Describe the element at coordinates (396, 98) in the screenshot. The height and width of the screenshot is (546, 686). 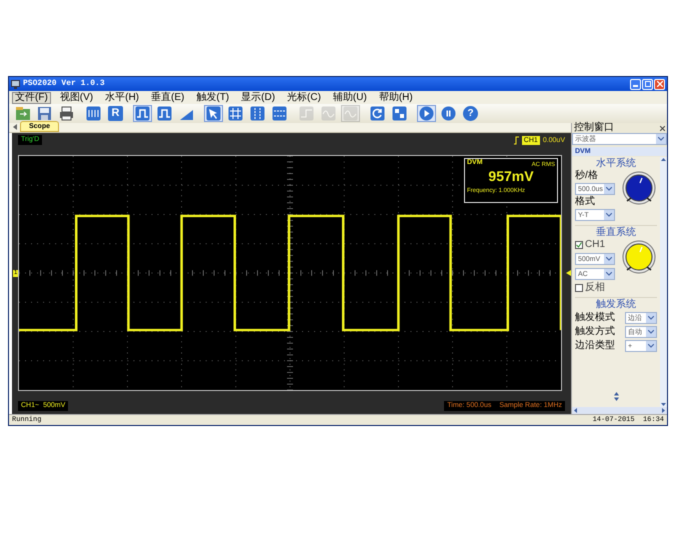
I see `menu-item: 帮助(H)` at that location.